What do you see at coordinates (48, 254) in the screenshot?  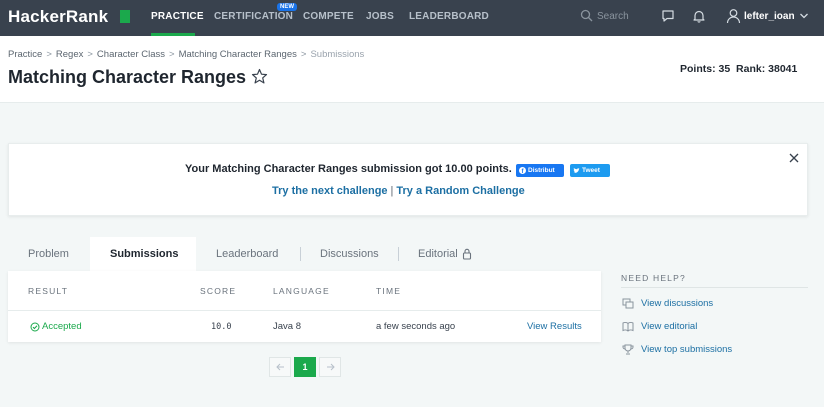 I see `tab-problem: Problem` at bounding box center [48, 254].